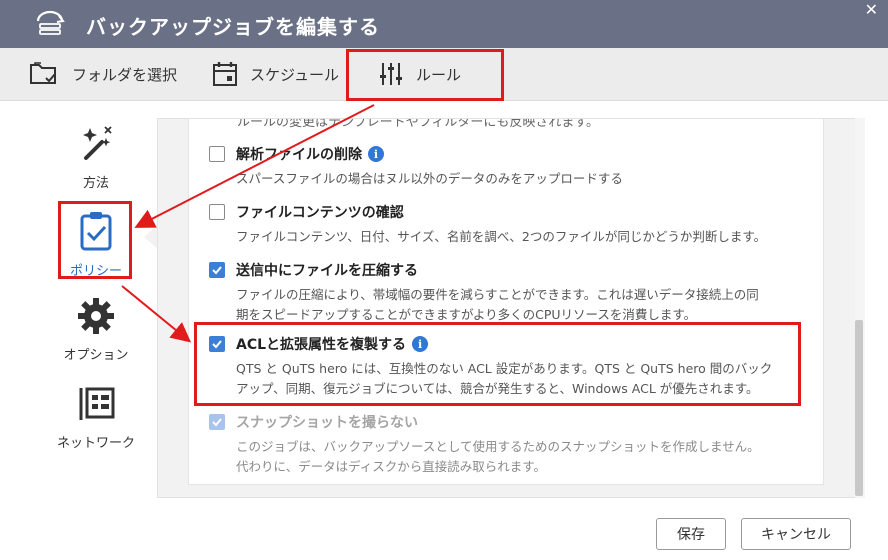 The height and width of the screenshot is (560, 888). Describe the element at coordinates (97, 143) in the screenshot. I see `magic-wand-icon` at that location.